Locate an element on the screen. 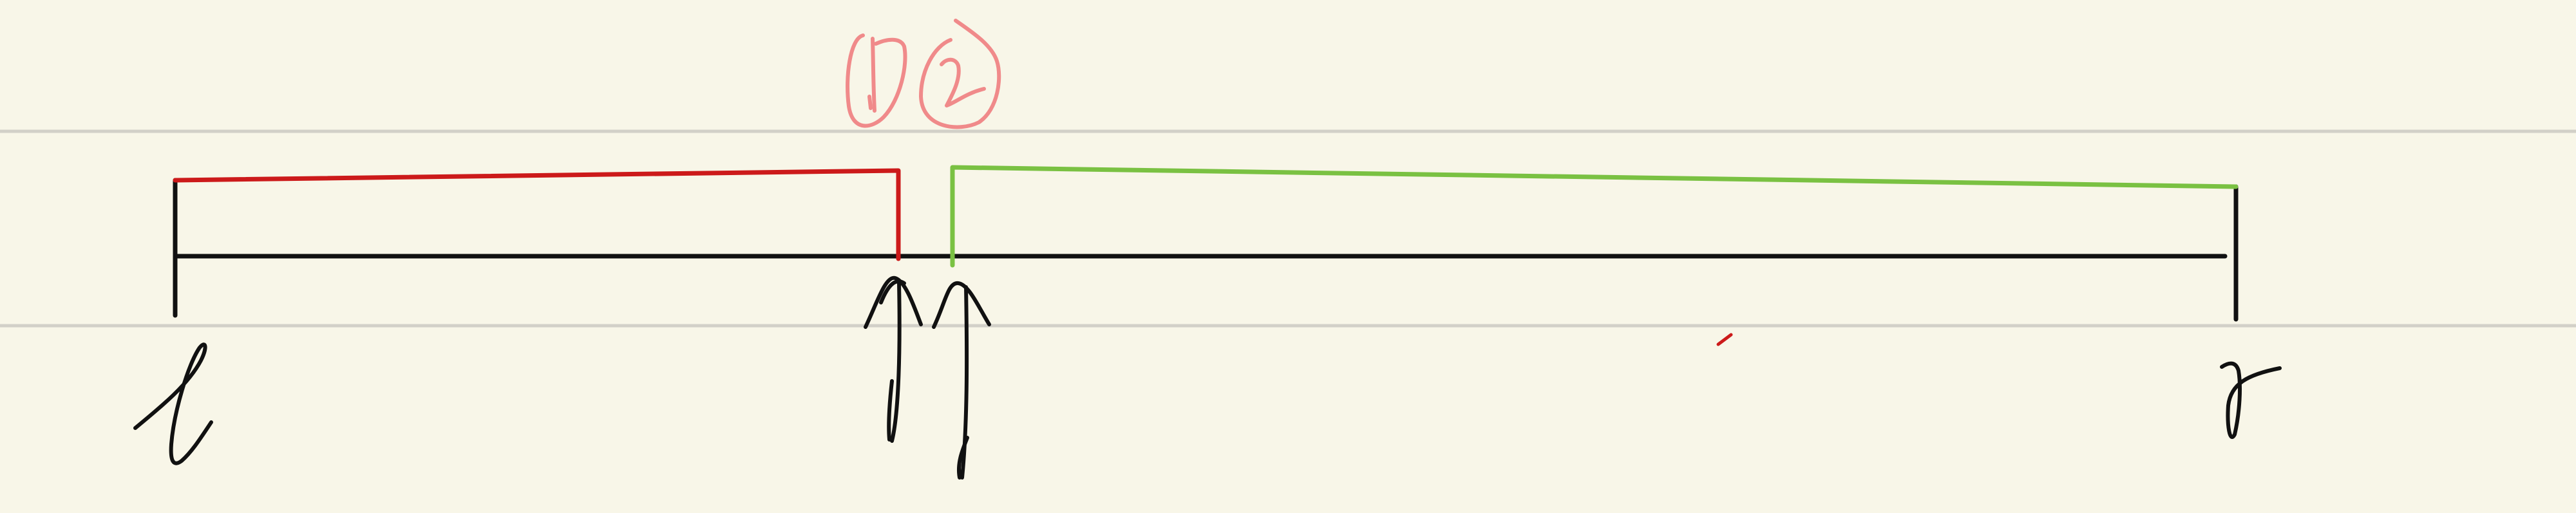 This screenshot has height=513, width=2576. left-end-label is located at coordinates (173, 404).